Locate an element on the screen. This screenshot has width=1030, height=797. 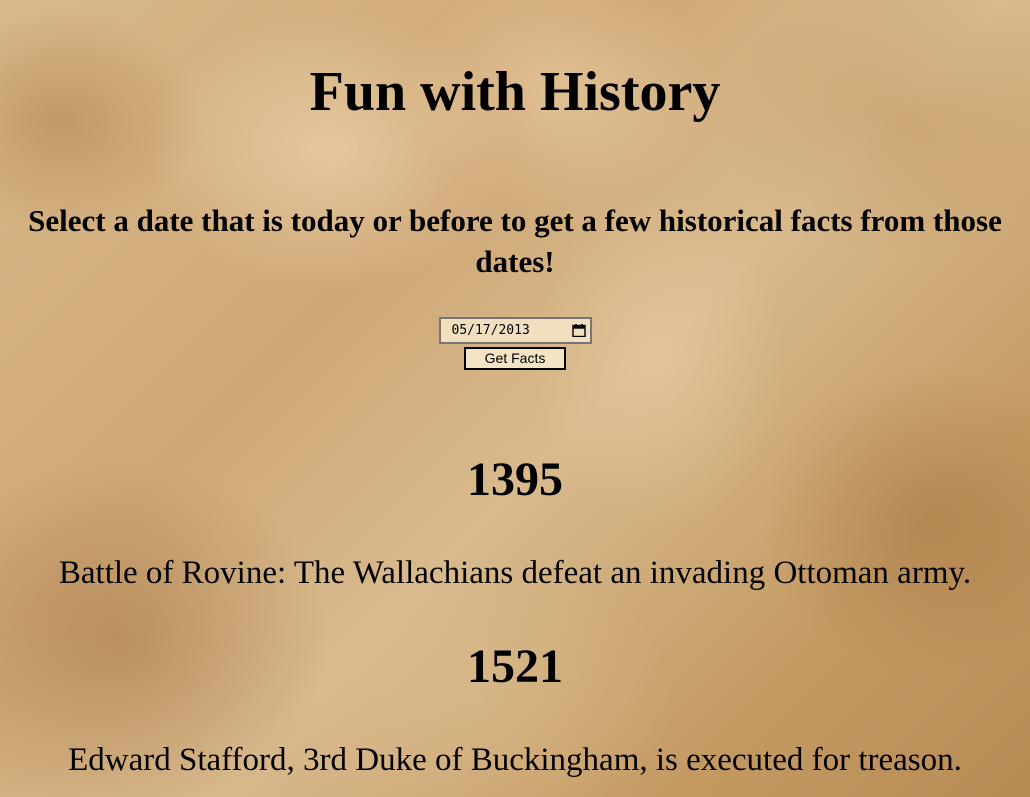
page-title: Fun with History is located at coordinates (515, 92).